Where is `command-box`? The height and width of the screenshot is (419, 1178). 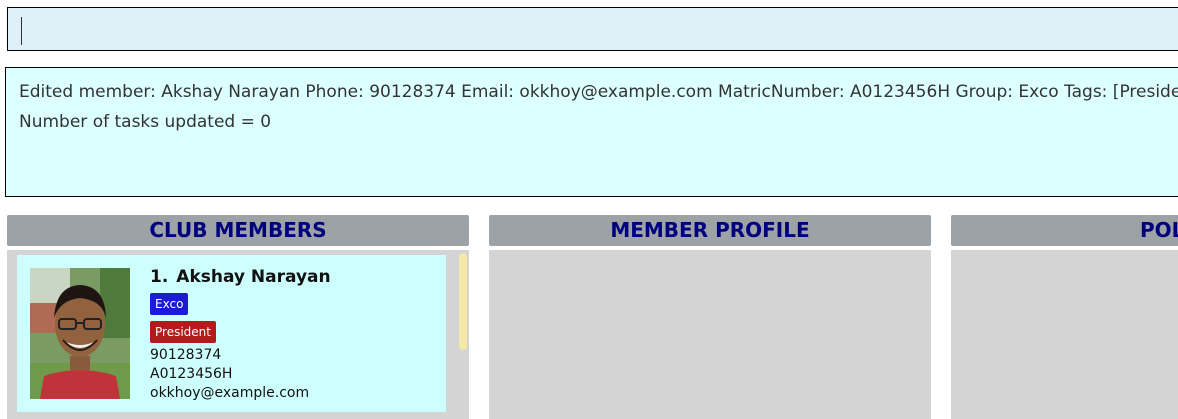 command-box is located at coordinates (592, 29).